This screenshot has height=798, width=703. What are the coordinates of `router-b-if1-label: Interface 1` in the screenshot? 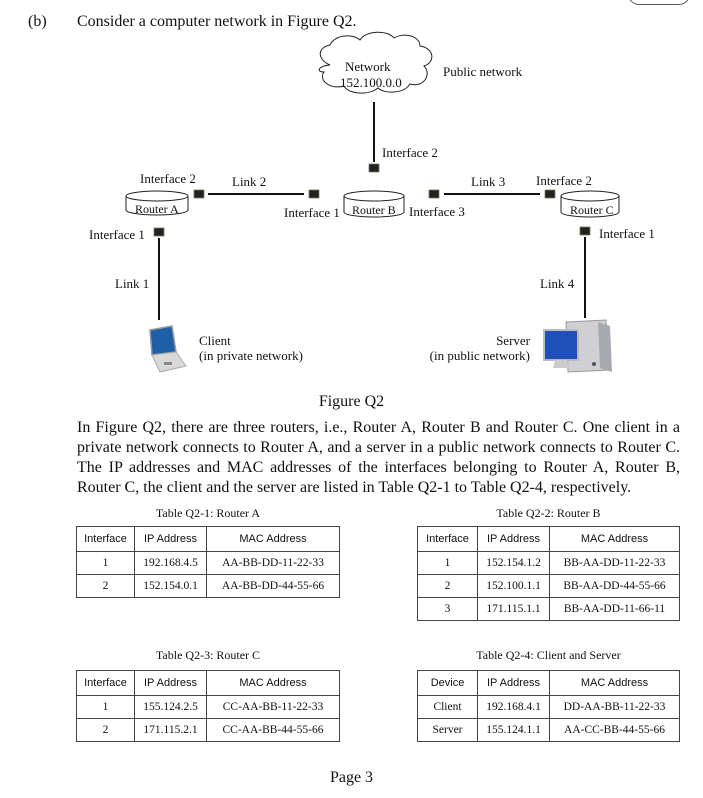 It's located at (312, 212).